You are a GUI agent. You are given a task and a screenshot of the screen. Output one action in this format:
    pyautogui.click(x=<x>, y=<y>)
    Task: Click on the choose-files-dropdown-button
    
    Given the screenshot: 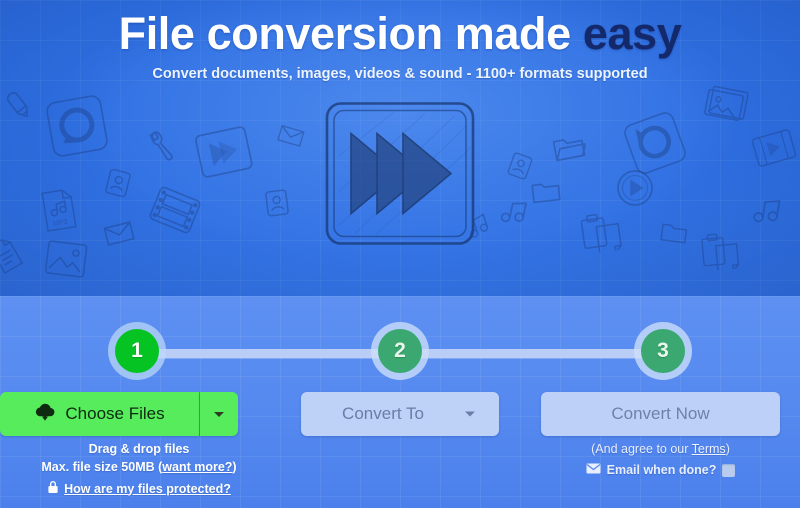 What is the action you would take?
    pyautogui.click(x=219, y=414)
    